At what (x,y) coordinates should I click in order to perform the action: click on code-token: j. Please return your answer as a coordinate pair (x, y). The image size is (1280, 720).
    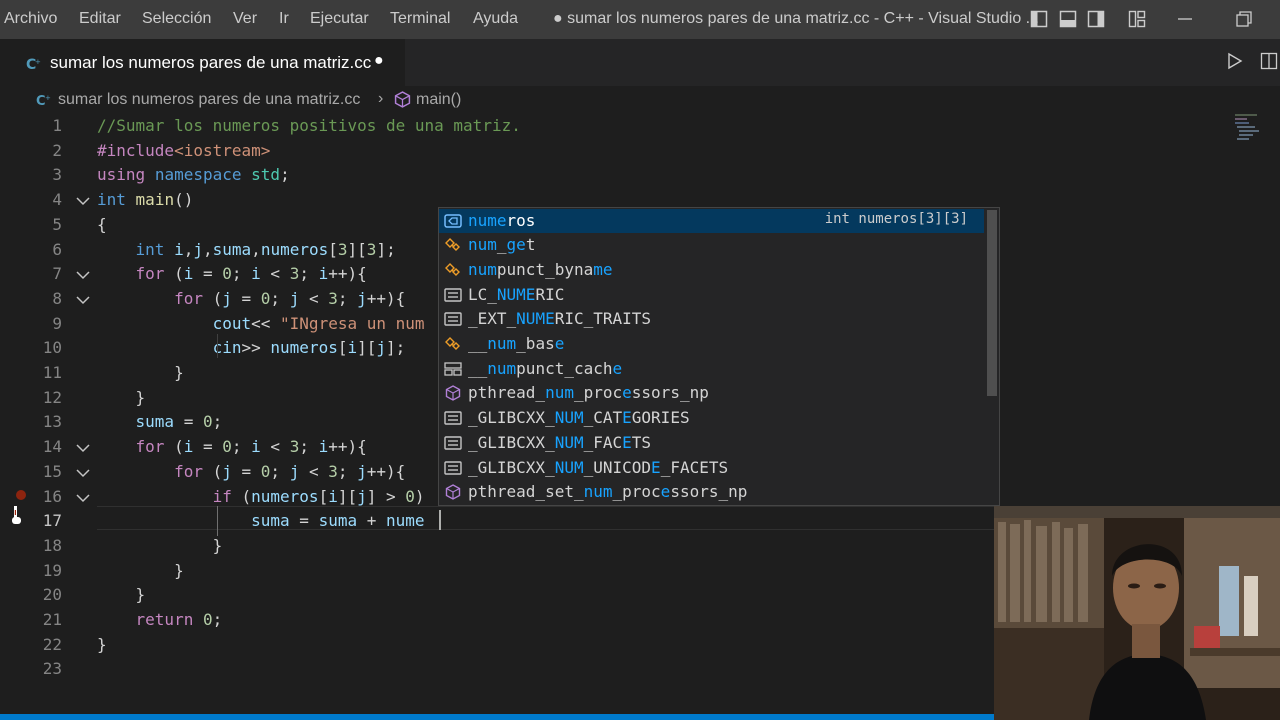
    Looking at the image, I should click on (294, 298).